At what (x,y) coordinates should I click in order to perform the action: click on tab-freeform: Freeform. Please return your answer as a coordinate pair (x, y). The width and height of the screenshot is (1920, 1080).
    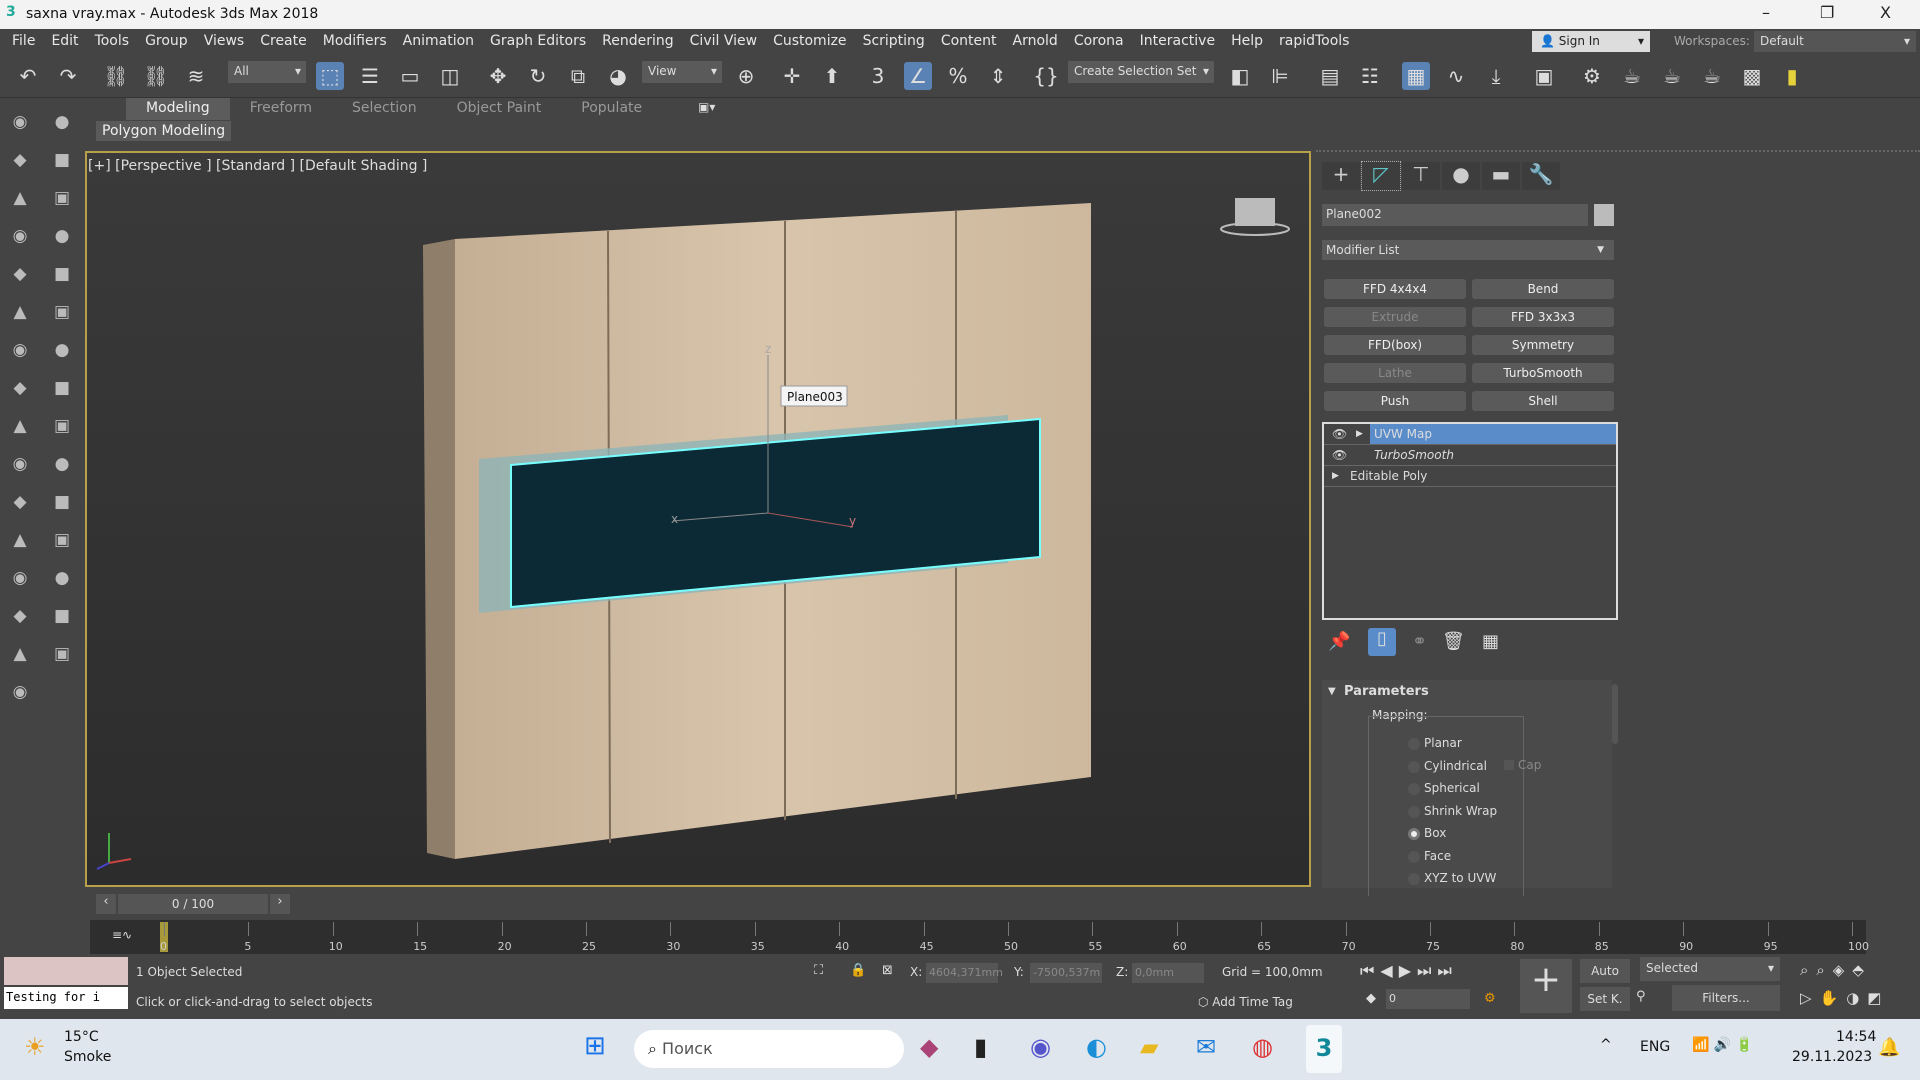
    Looking at the image, I should click on (281, 109).